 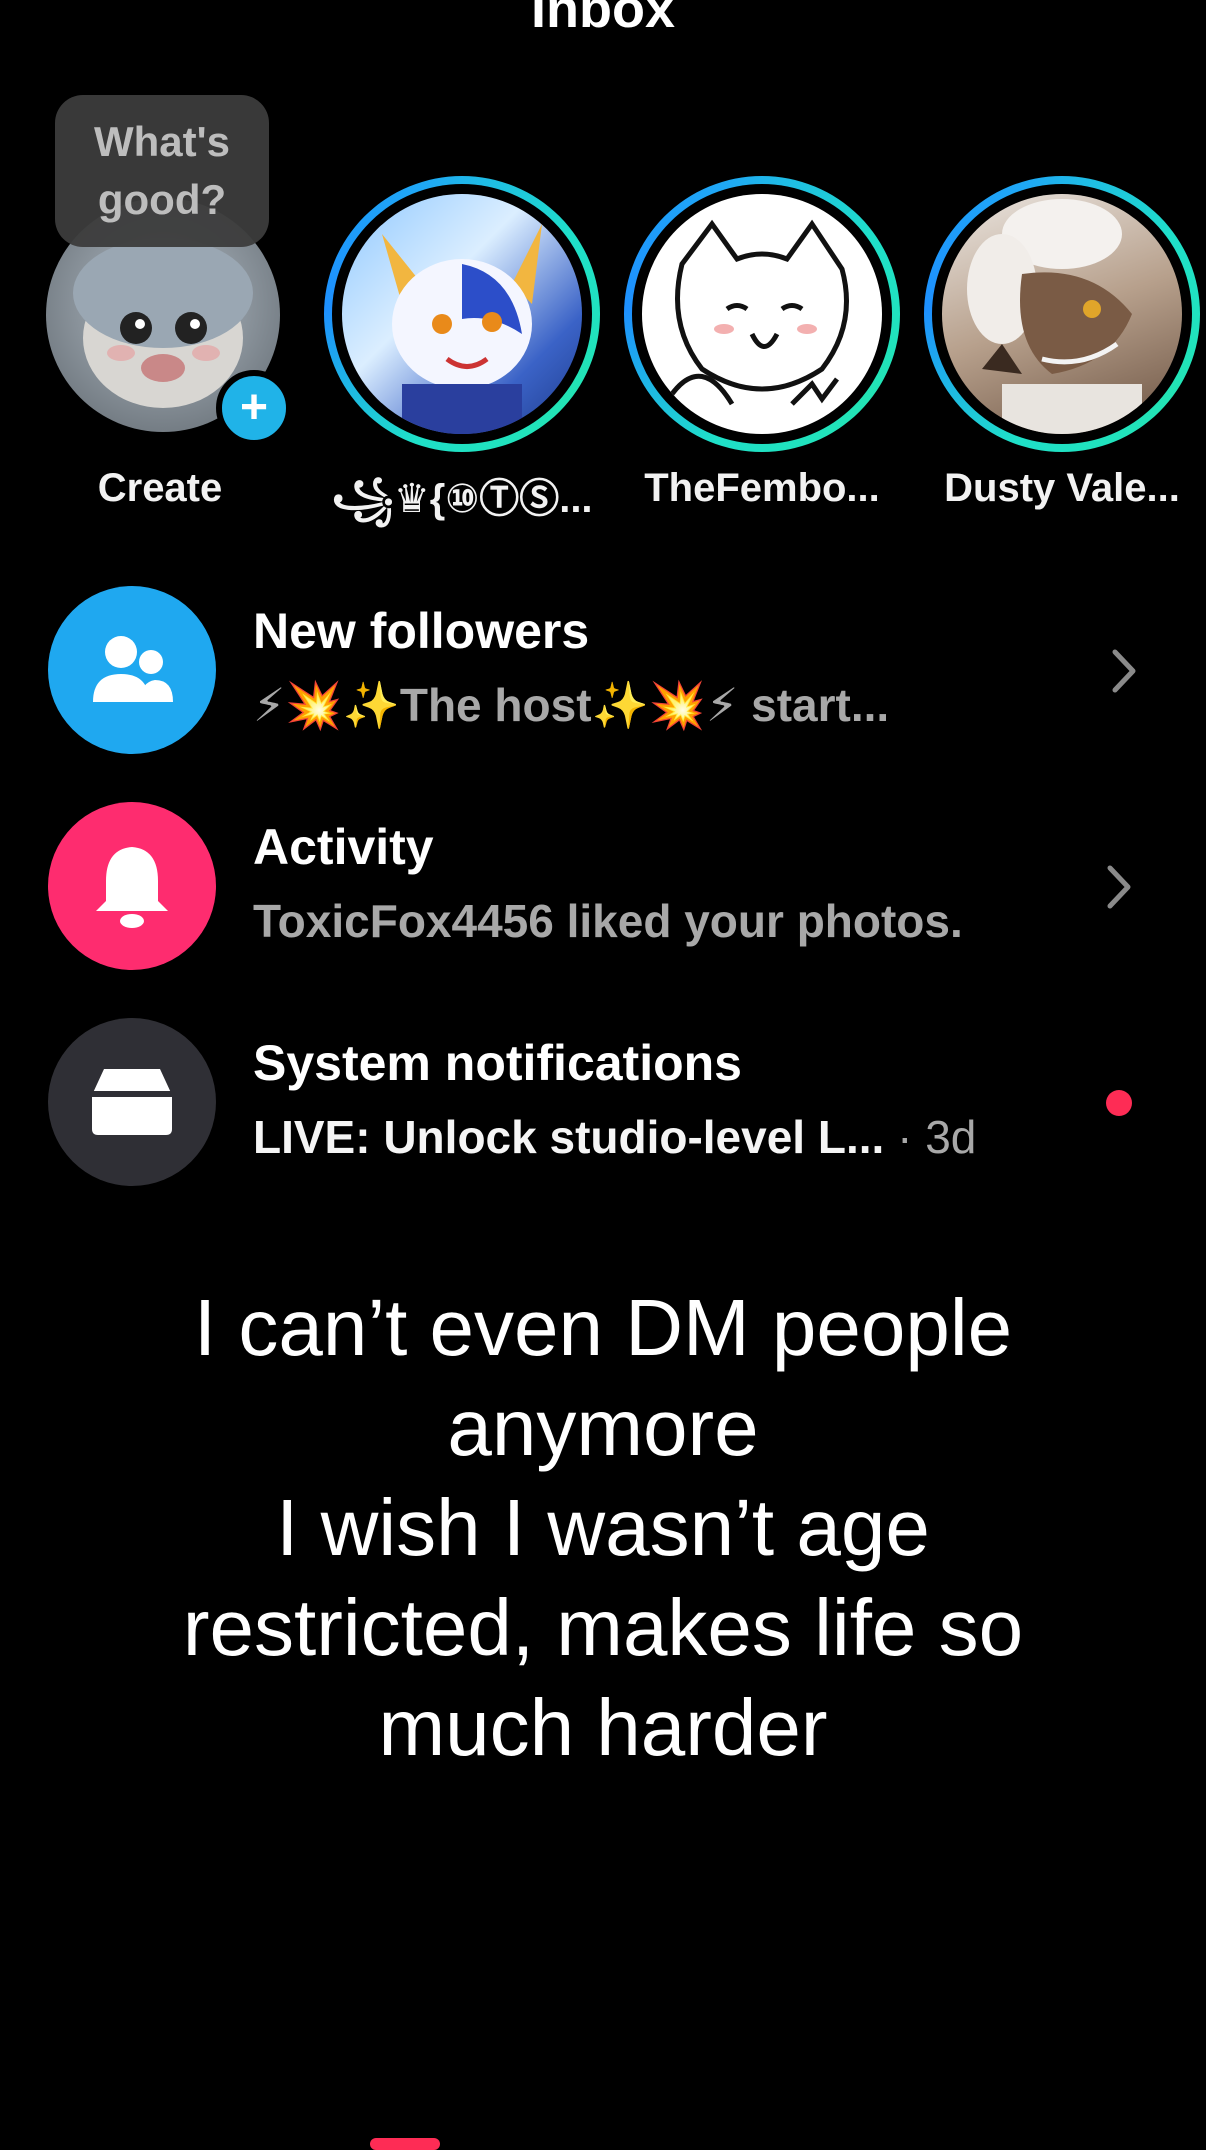 I want to click on row-time: · 3d, so click(x=937, y=1137).